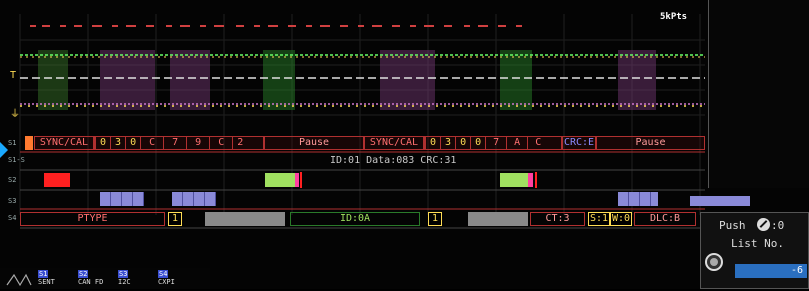  I want to click on lane-label-s2: S2, so click(12, 180).